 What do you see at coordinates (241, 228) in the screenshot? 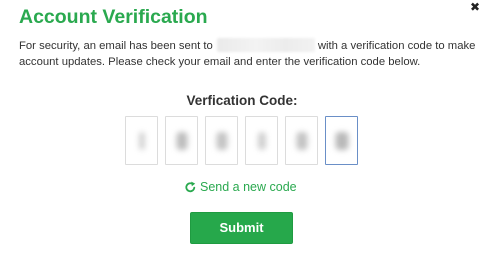
I see `submit-button: Submit` at bounding box center [241, 228].